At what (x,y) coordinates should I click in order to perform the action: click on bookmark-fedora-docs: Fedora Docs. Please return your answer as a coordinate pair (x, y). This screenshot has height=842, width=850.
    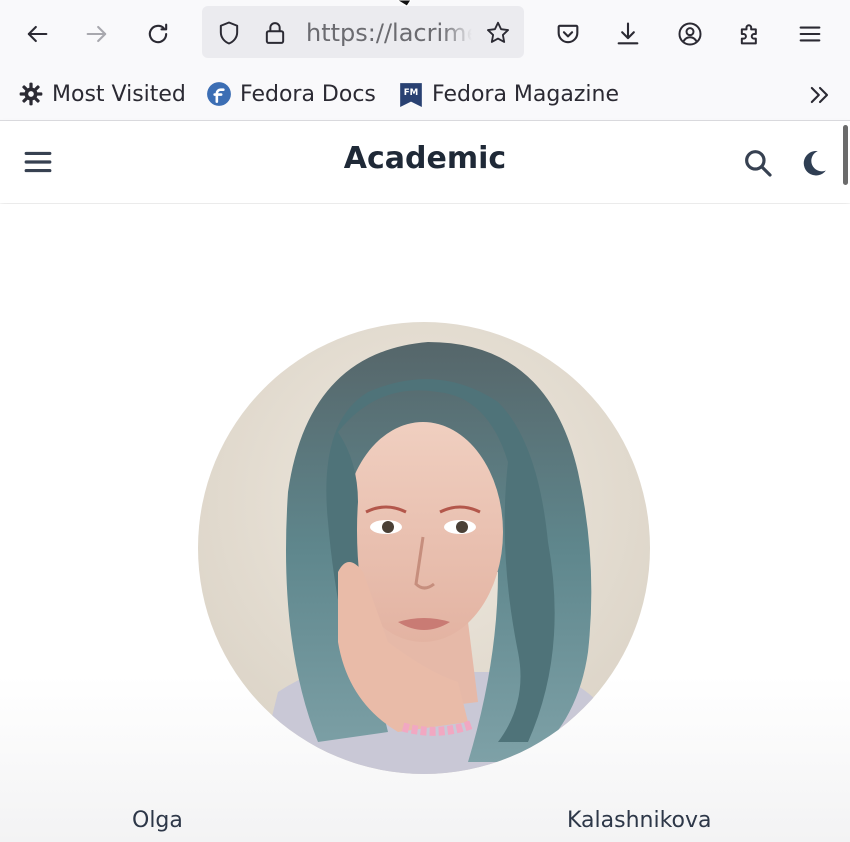
    Looking at the image, I should click on (291, 94).